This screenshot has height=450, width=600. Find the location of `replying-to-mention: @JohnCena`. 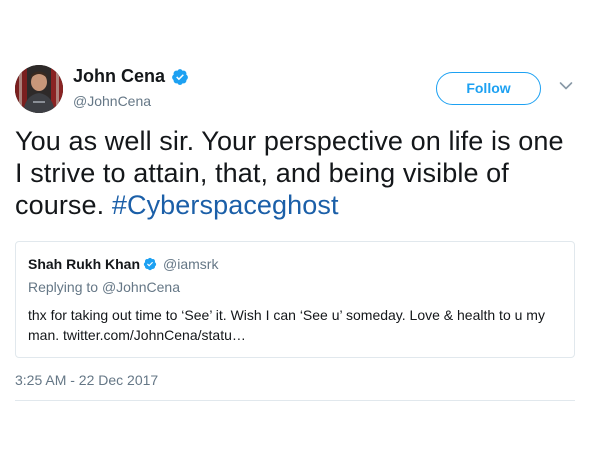

replying-to-mention: @JohnCena is located at coordinates (141, 287).